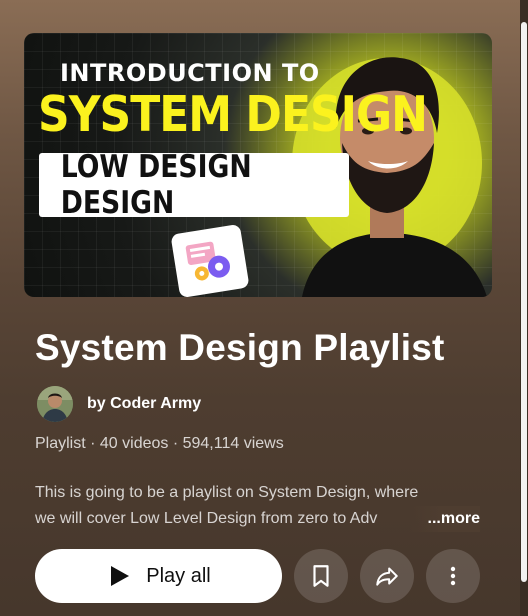  I want to click on save-button, so click(321, 576).